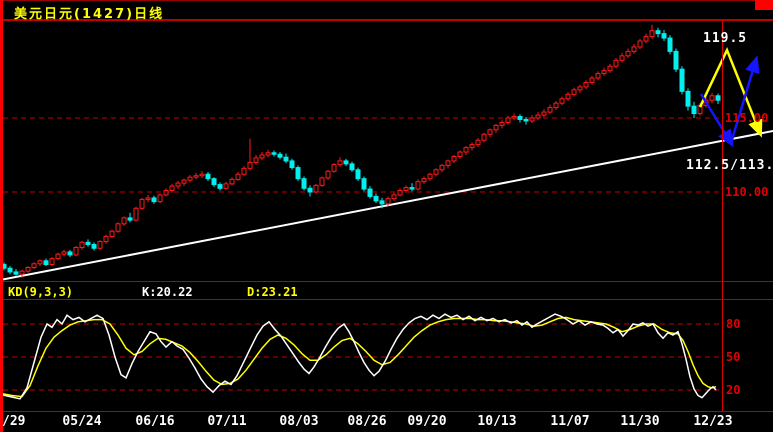 The height and width of the screenshot is (432, 773). Describe the element at coordinates (747, 192) in the screenshot. I see `price-axis-label: 110.00` at that location.